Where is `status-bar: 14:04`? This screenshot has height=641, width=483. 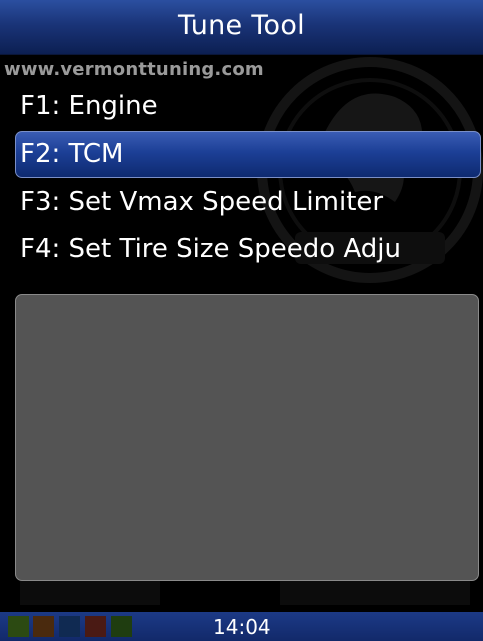
status-bar: 14:04 is located at coordinates (241, 626).